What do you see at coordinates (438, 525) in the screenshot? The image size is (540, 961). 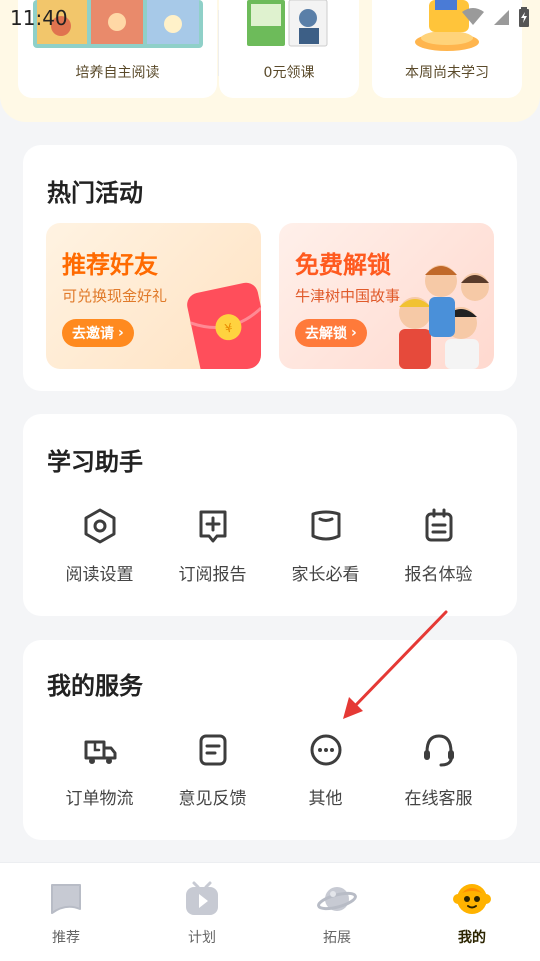 I see `calendar-icon` at bounding box center [438, 525].